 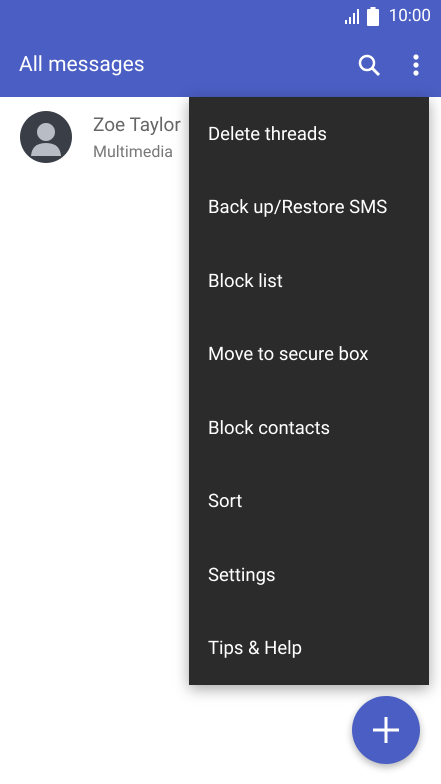 What do you see at coordinates (309, 354) in the screenshot?
I see `menu-item: Move to secure box` at bounding box center [309, 354].